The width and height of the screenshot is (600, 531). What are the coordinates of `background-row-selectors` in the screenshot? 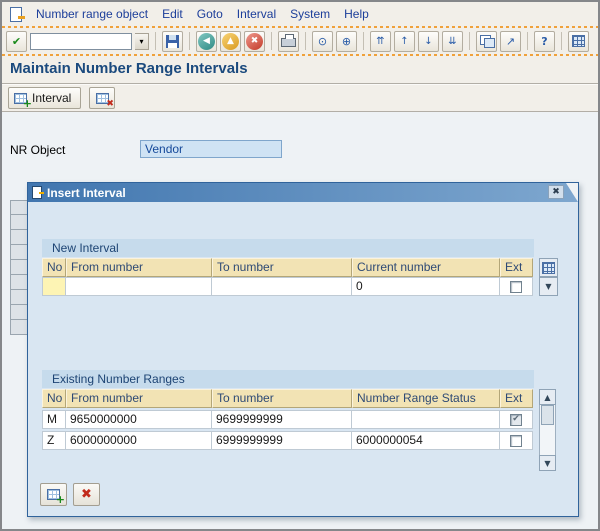 It's located at (19, 267).